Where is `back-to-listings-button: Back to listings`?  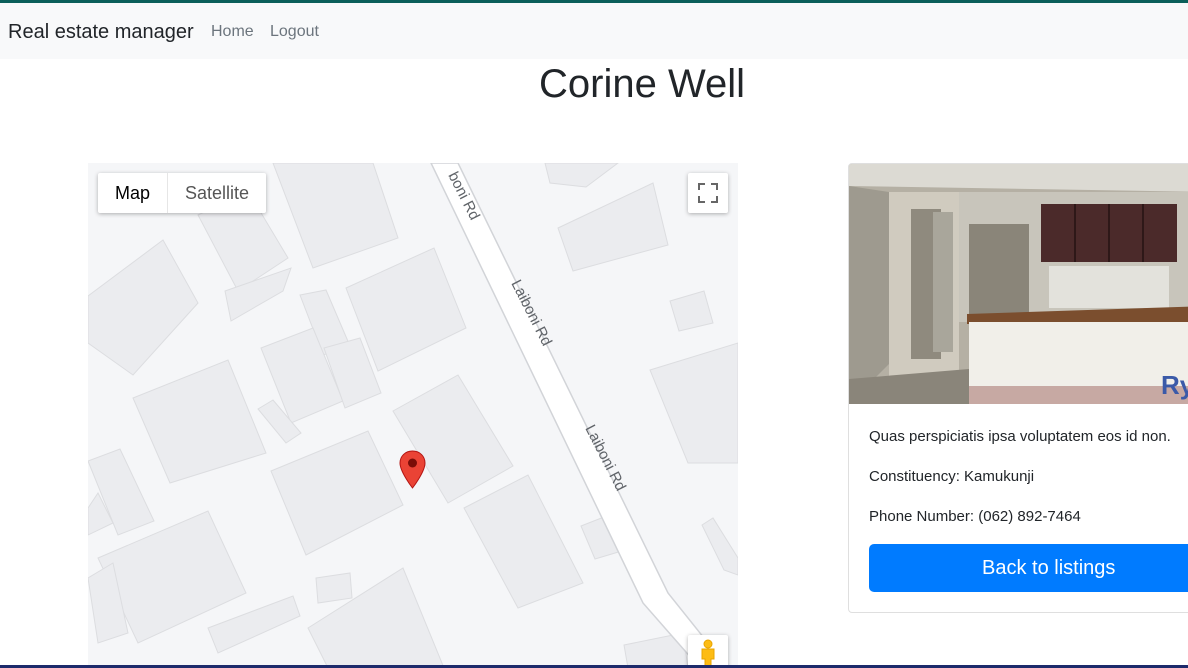 back-to-listings-button: Back to listings is located at coordinates (1028, 568).